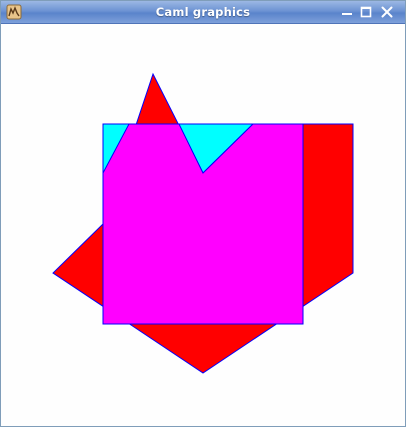 The width and height of the screenshot is (406, 427). I want to click on title-bar: Caml graphics, so click(203, 12).